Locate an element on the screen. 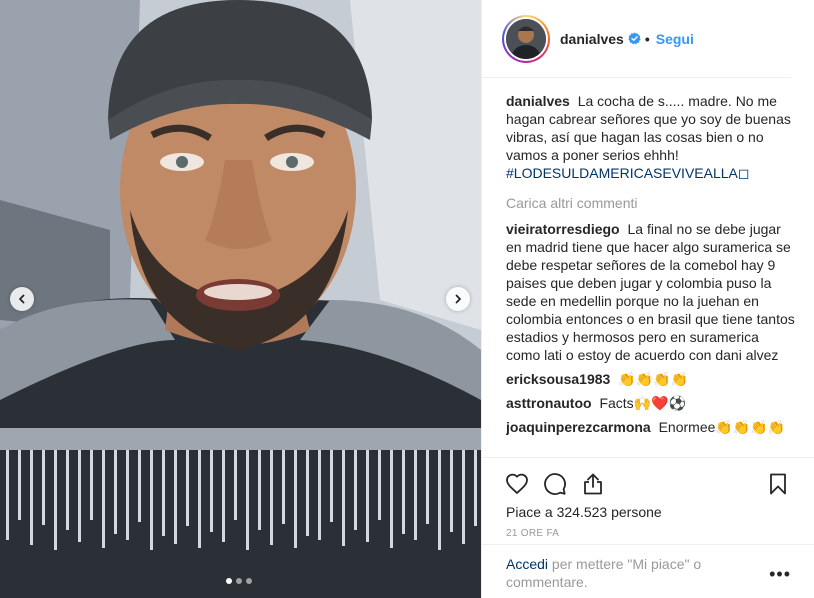 The height and width of the screenshot is (598, 814). comment-icon is located at coordinates (555, 484).